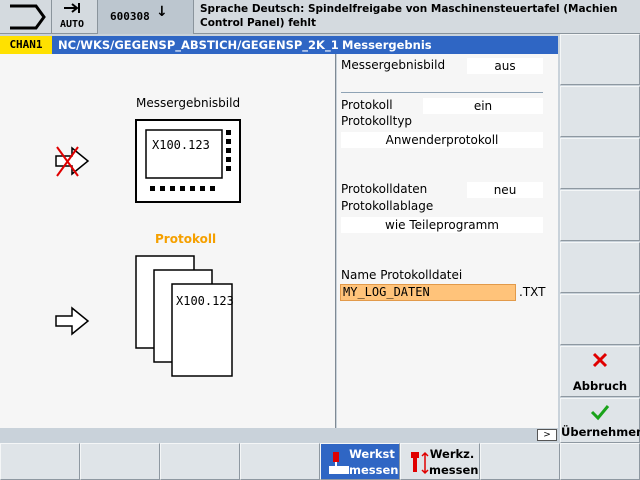 The height and width of the screenshot is (480, 640). I want to click on measurement-screen-illustration, so click(188, 161).